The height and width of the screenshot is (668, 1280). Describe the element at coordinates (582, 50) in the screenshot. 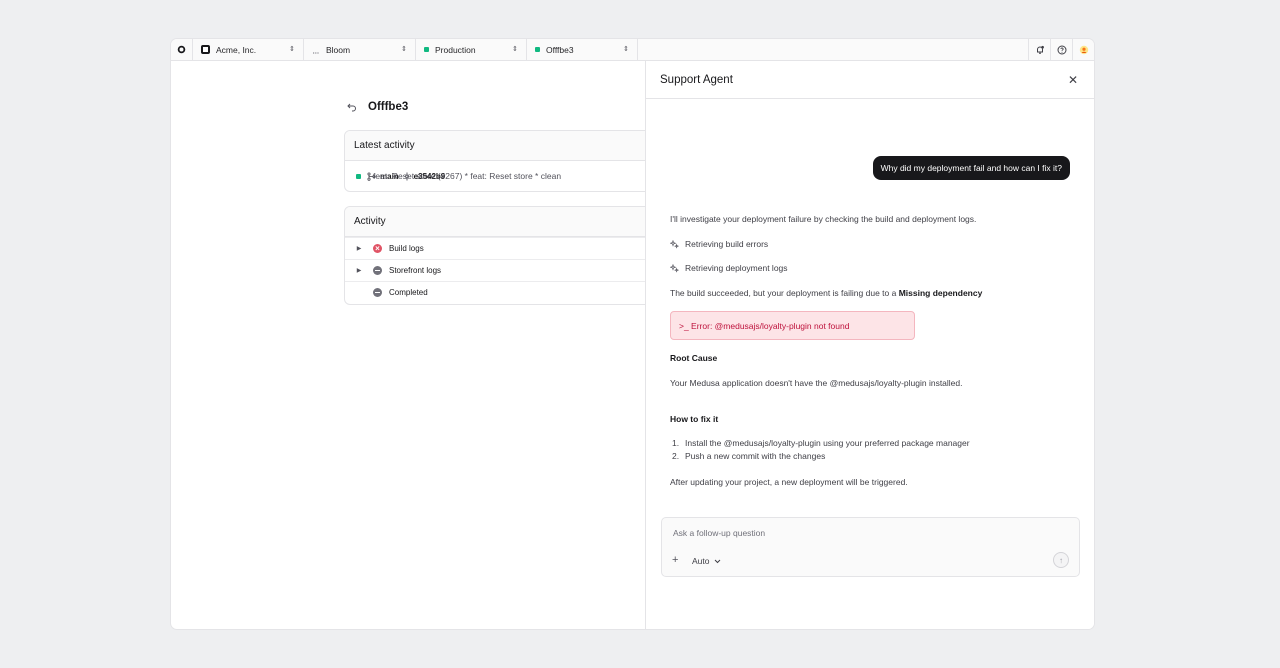

I see `deployment-selector: Offfbe3 ⇕` at that location.